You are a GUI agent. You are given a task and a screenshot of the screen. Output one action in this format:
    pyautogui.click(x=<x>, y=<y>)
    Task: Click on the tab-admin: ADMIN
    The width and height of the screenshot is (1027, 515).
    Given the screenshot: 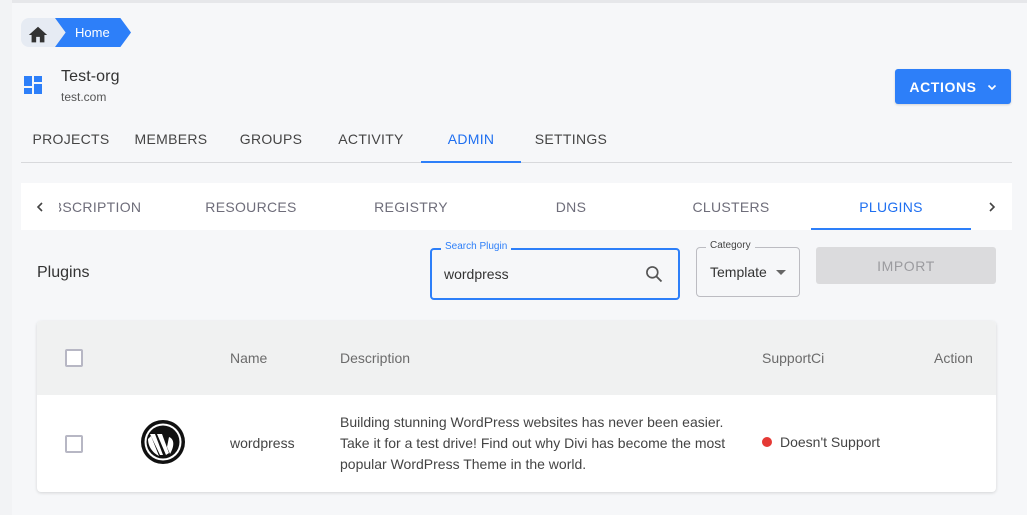 What is the action you would take?
    pyautogui.click(x=471, y=139)
    